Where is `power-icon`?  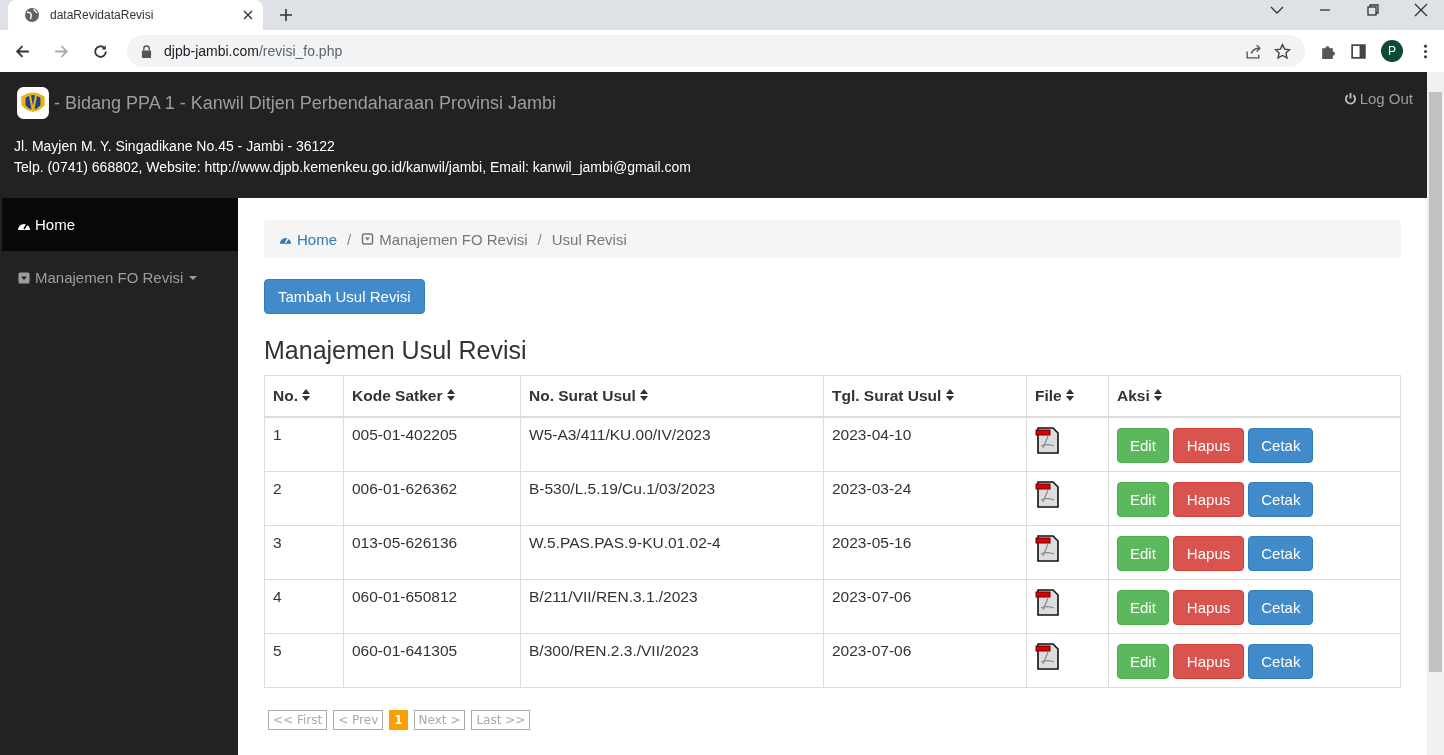 power-icon is located at coordinates (1350, 98).